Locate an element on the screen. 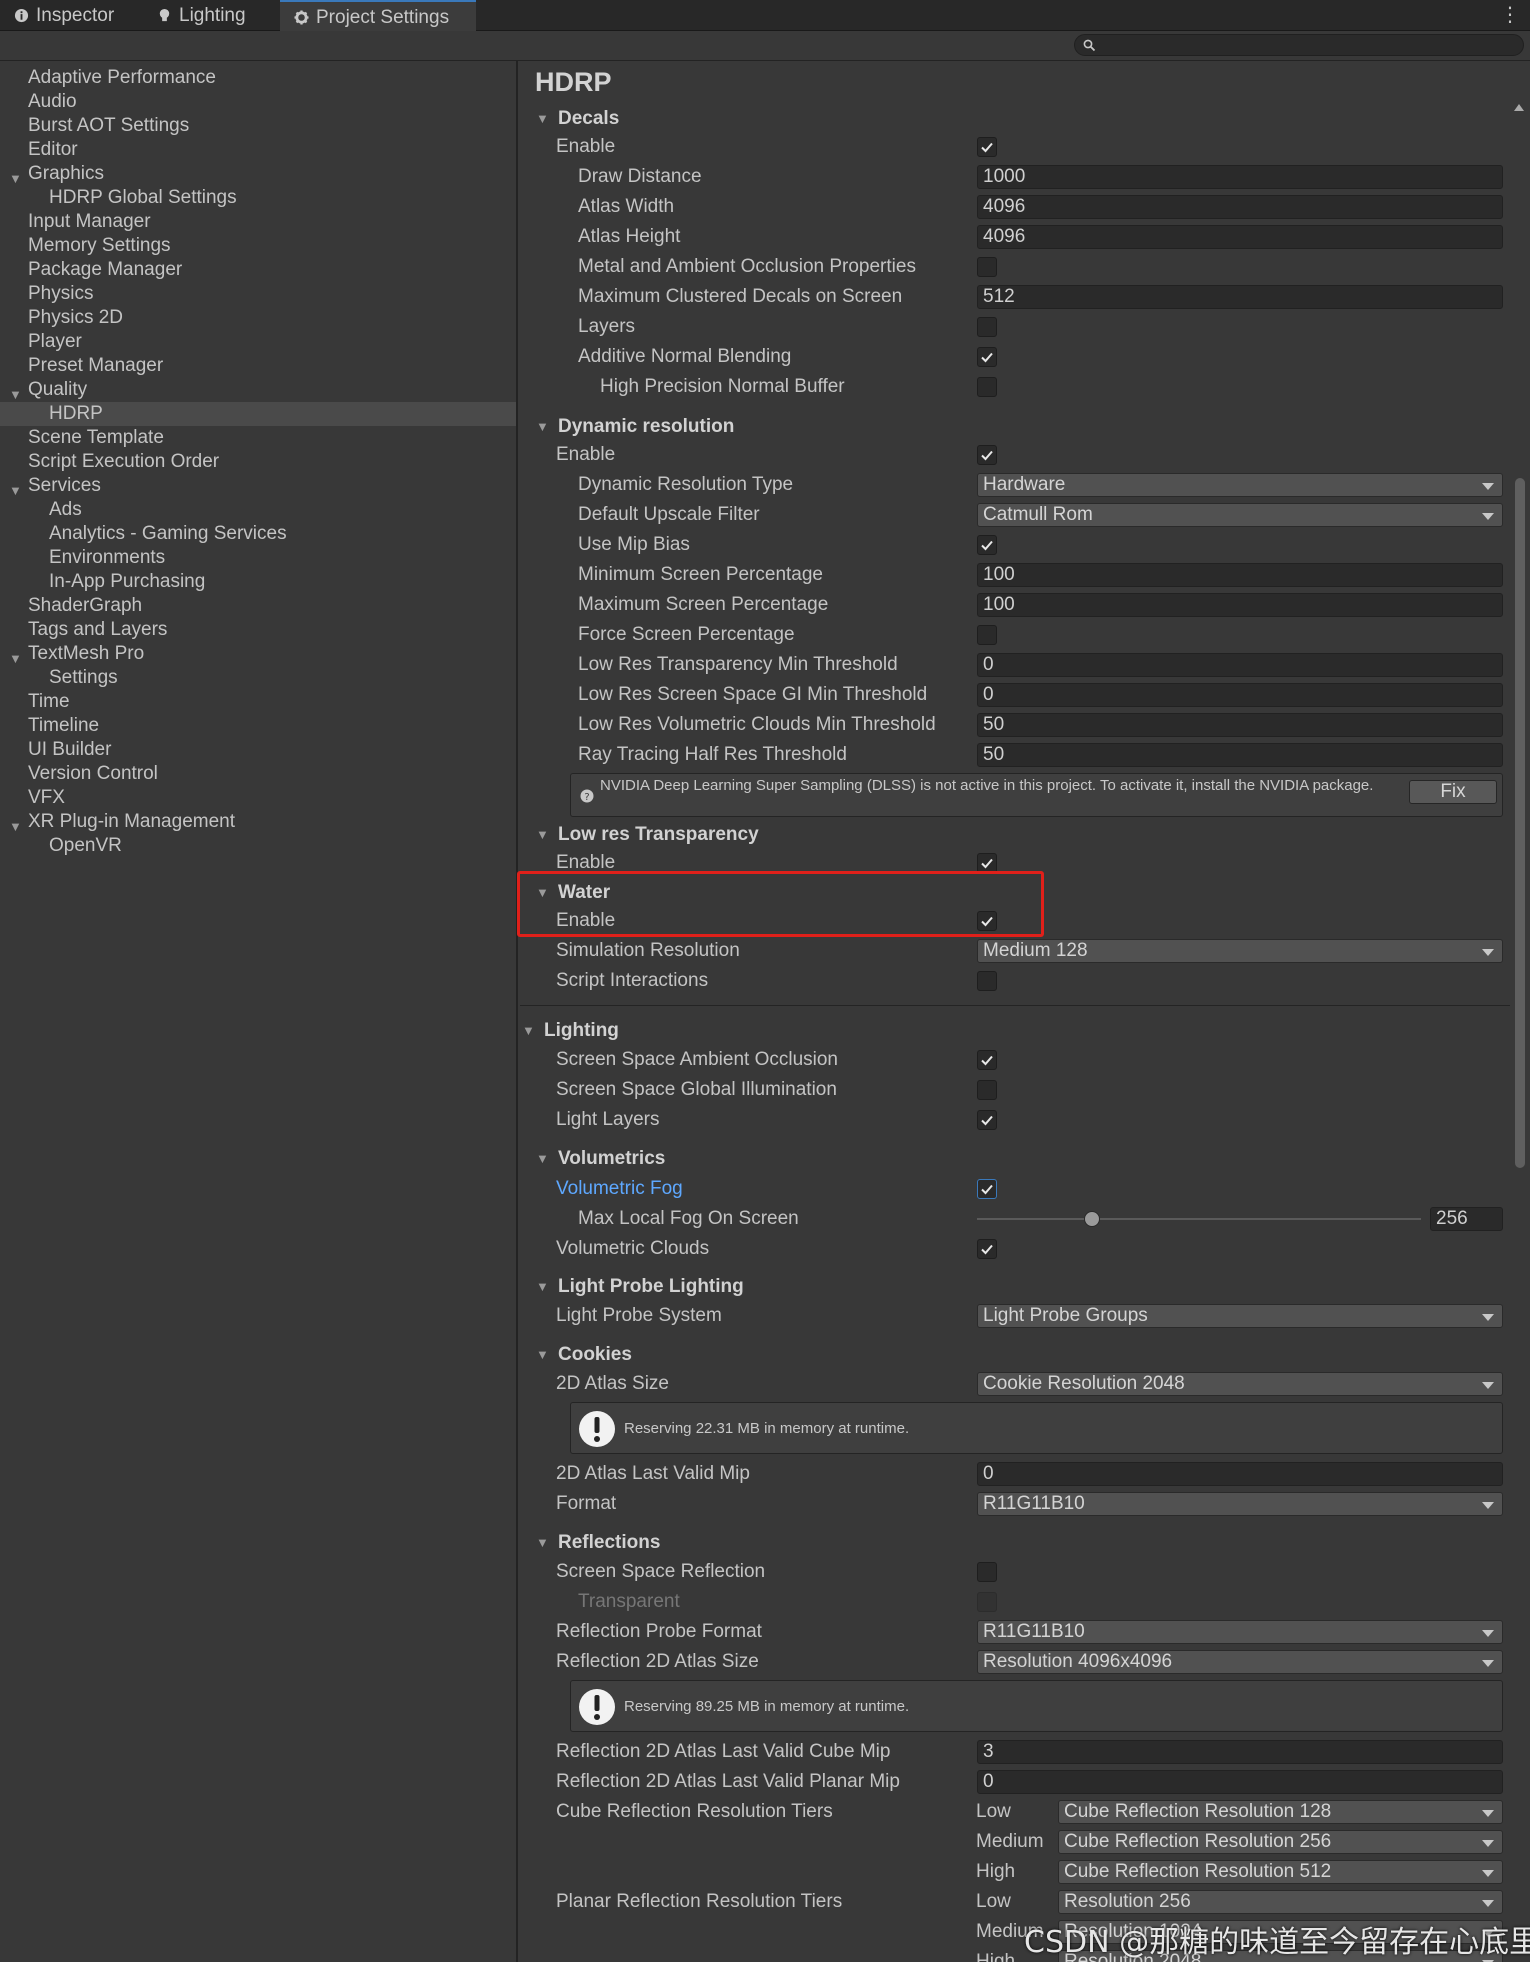  dynres-type-label: Dynamic Resolution Type is located at coordinates (686, 484).